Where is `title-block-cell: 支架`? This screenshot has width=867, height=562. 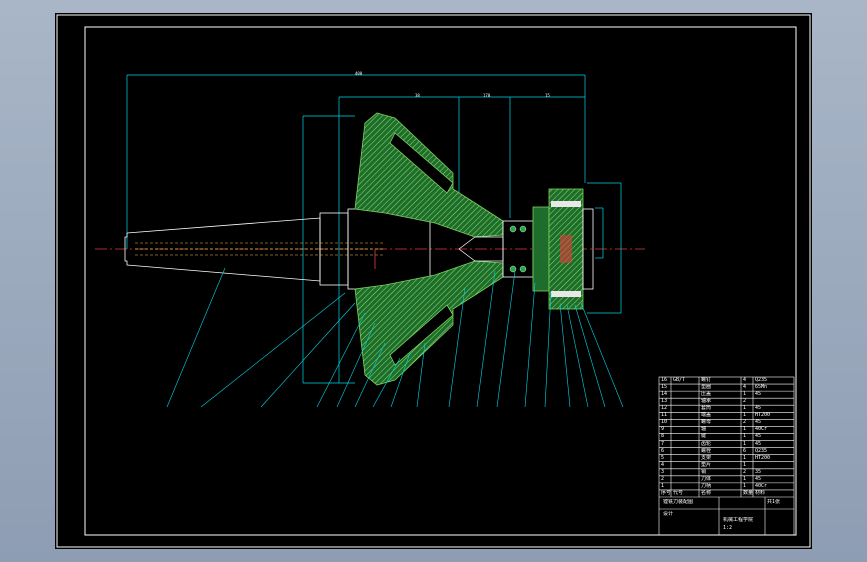
title-block-cell: 支架 is located at coordinates (706, 457).